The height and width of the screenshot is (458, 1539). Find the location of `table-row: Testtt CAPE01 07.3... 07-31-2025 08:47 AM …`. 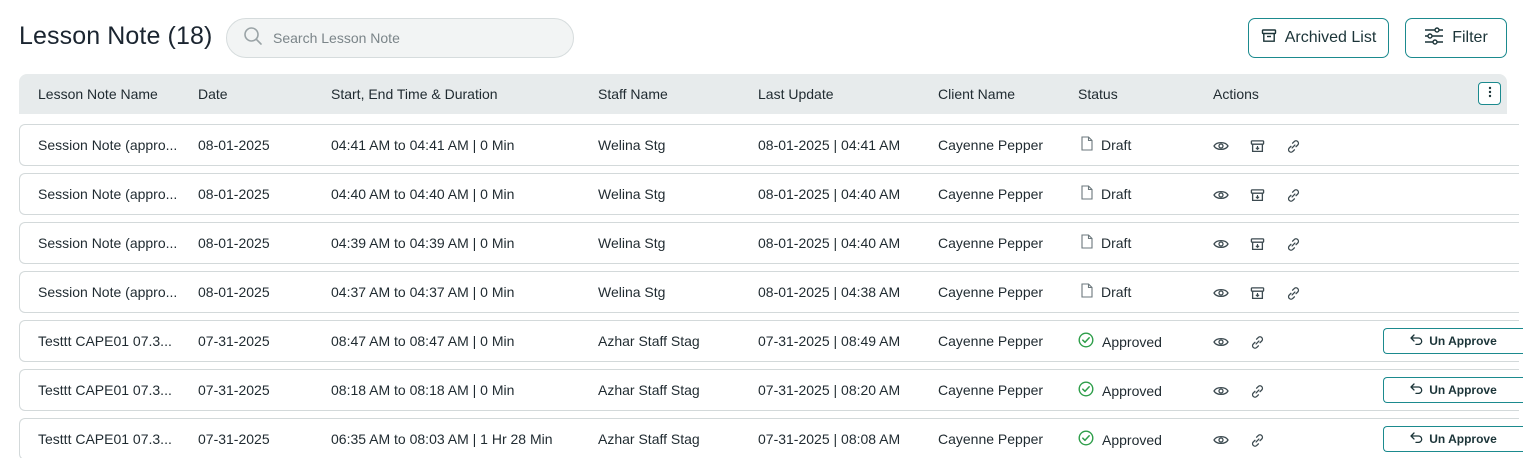

table-row: Testtt CAPE01 07.3... 07-31-2025 08:47 AM … is located at coordinates (771, 341).